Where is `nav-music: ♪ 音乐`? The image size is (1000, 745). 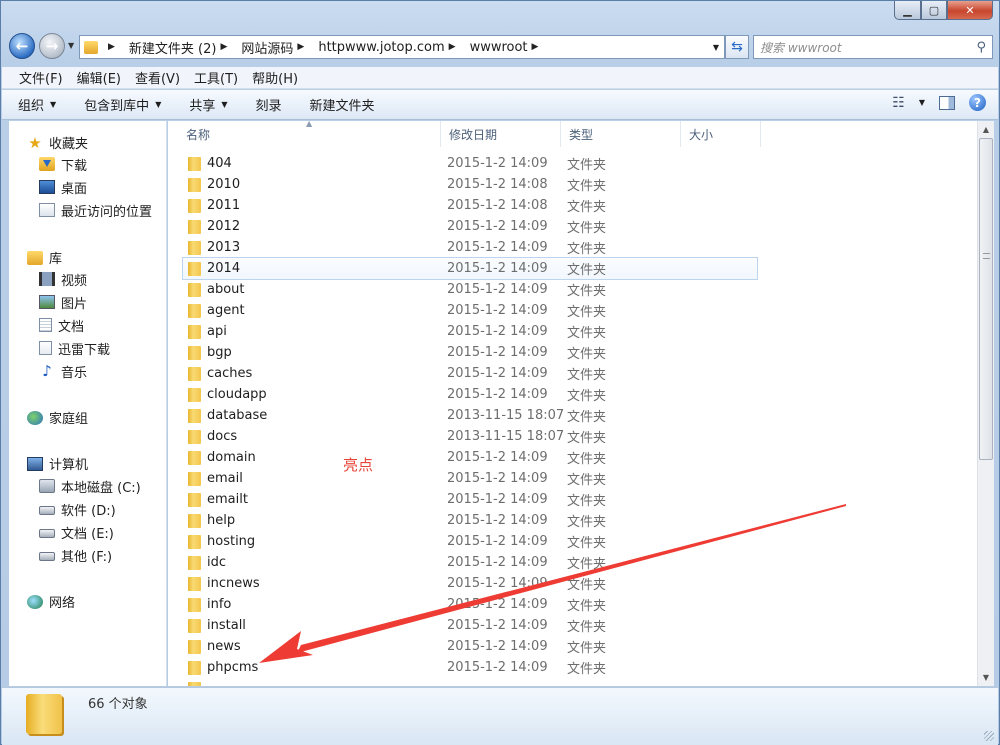
nav-music: ♪ 音乐 is located at coordinates (63, 371).